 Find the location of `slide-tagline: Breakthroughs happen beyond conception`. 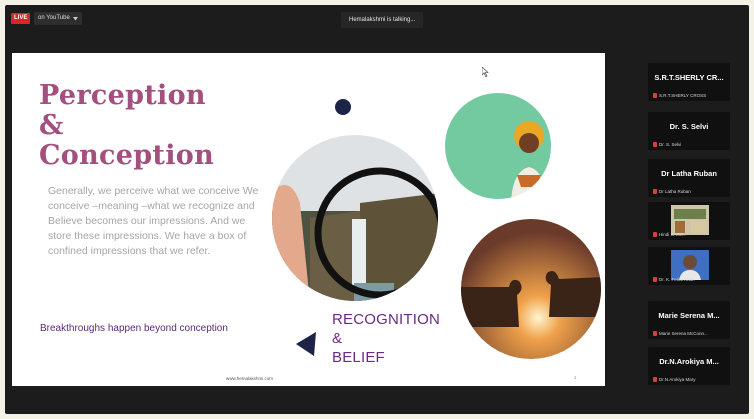

slide-tagline: Breakthroughs happen beyond conception is located at coordinates (134, 328).